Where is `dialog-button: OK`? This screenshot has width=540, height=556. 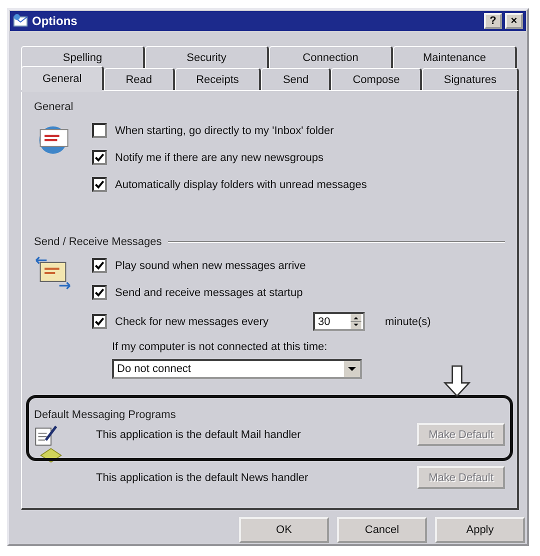 dialog-button: OK is located at coordinates (284, 530).